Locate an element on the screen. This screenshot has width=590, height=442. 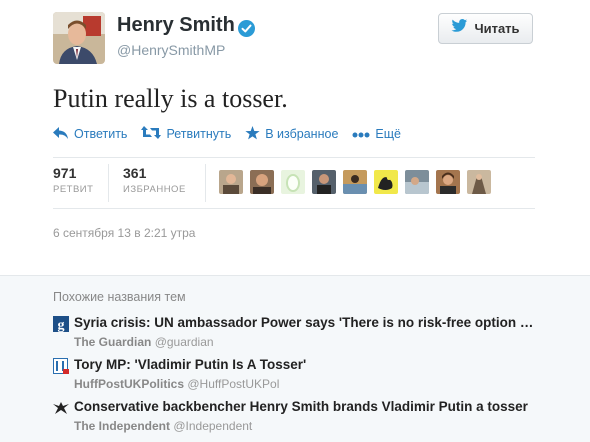
favorite-label: В избранное is located at coordinates (302, 134).